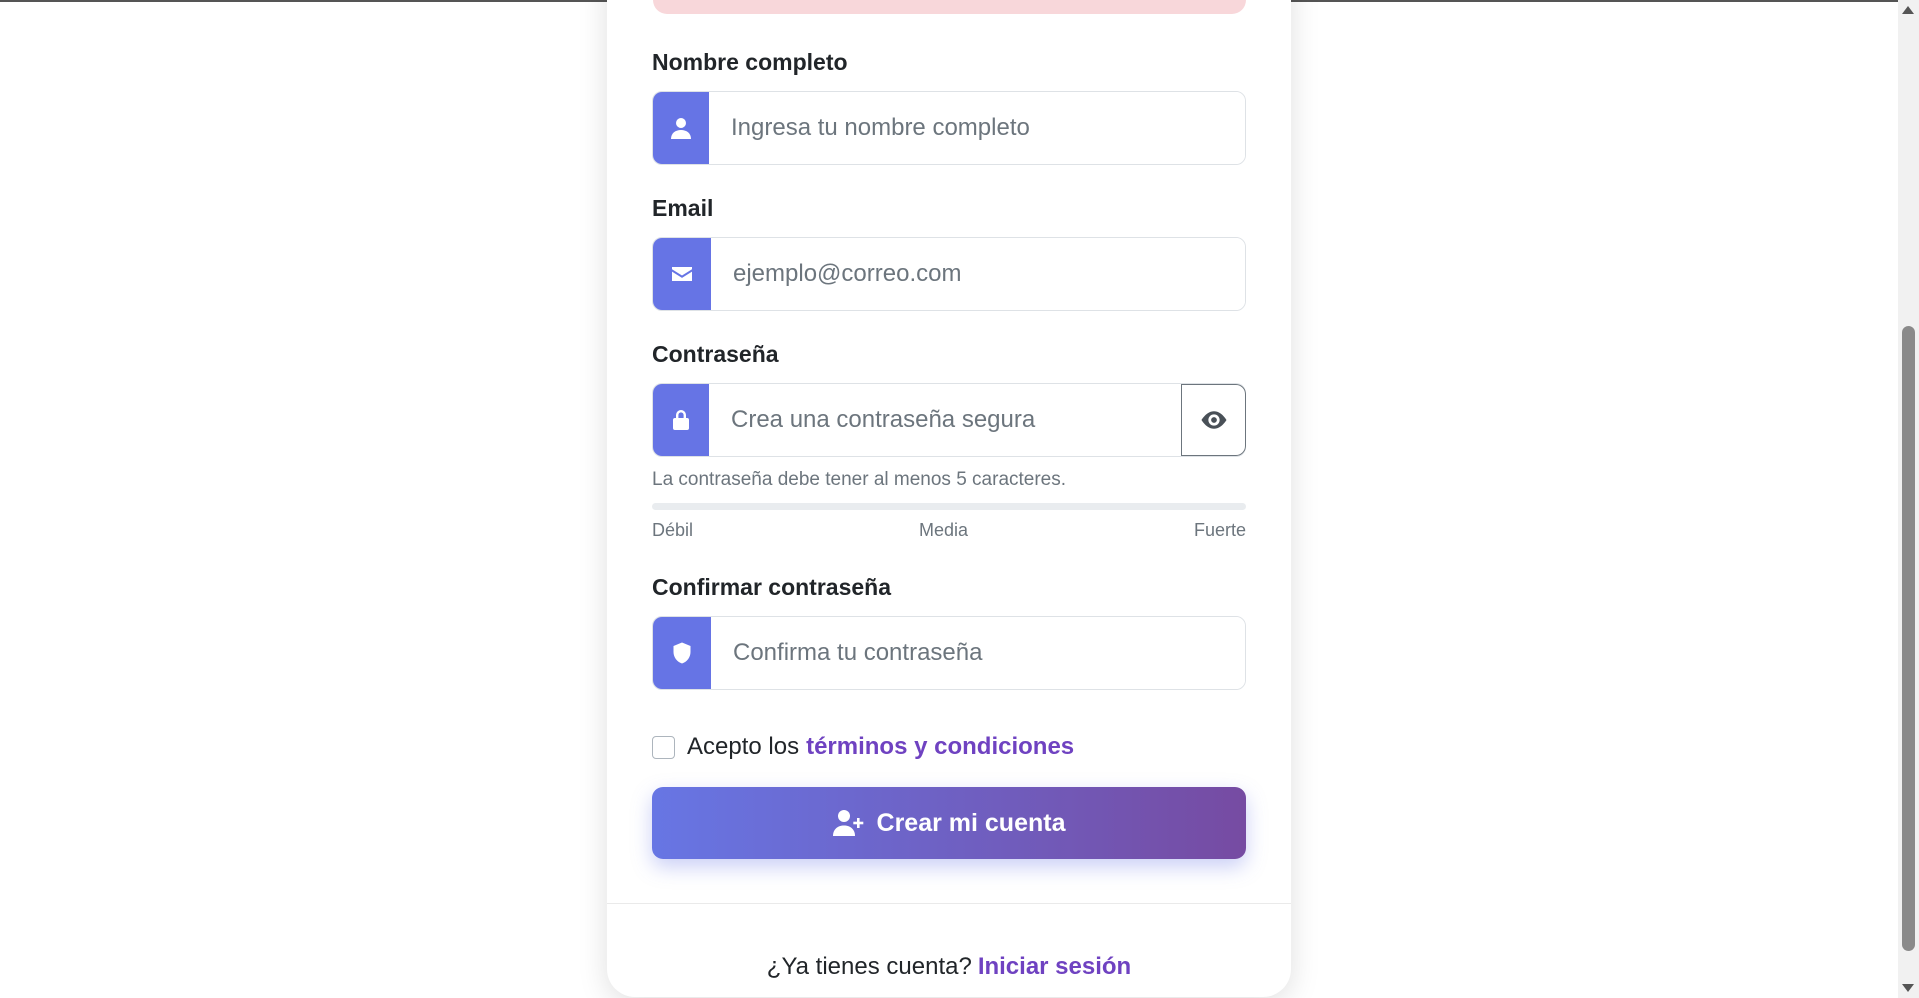  What do you see at coordinates (978, 653) in the screenshot?
I see `confirm-password-input` at bounding box center [978, 653].